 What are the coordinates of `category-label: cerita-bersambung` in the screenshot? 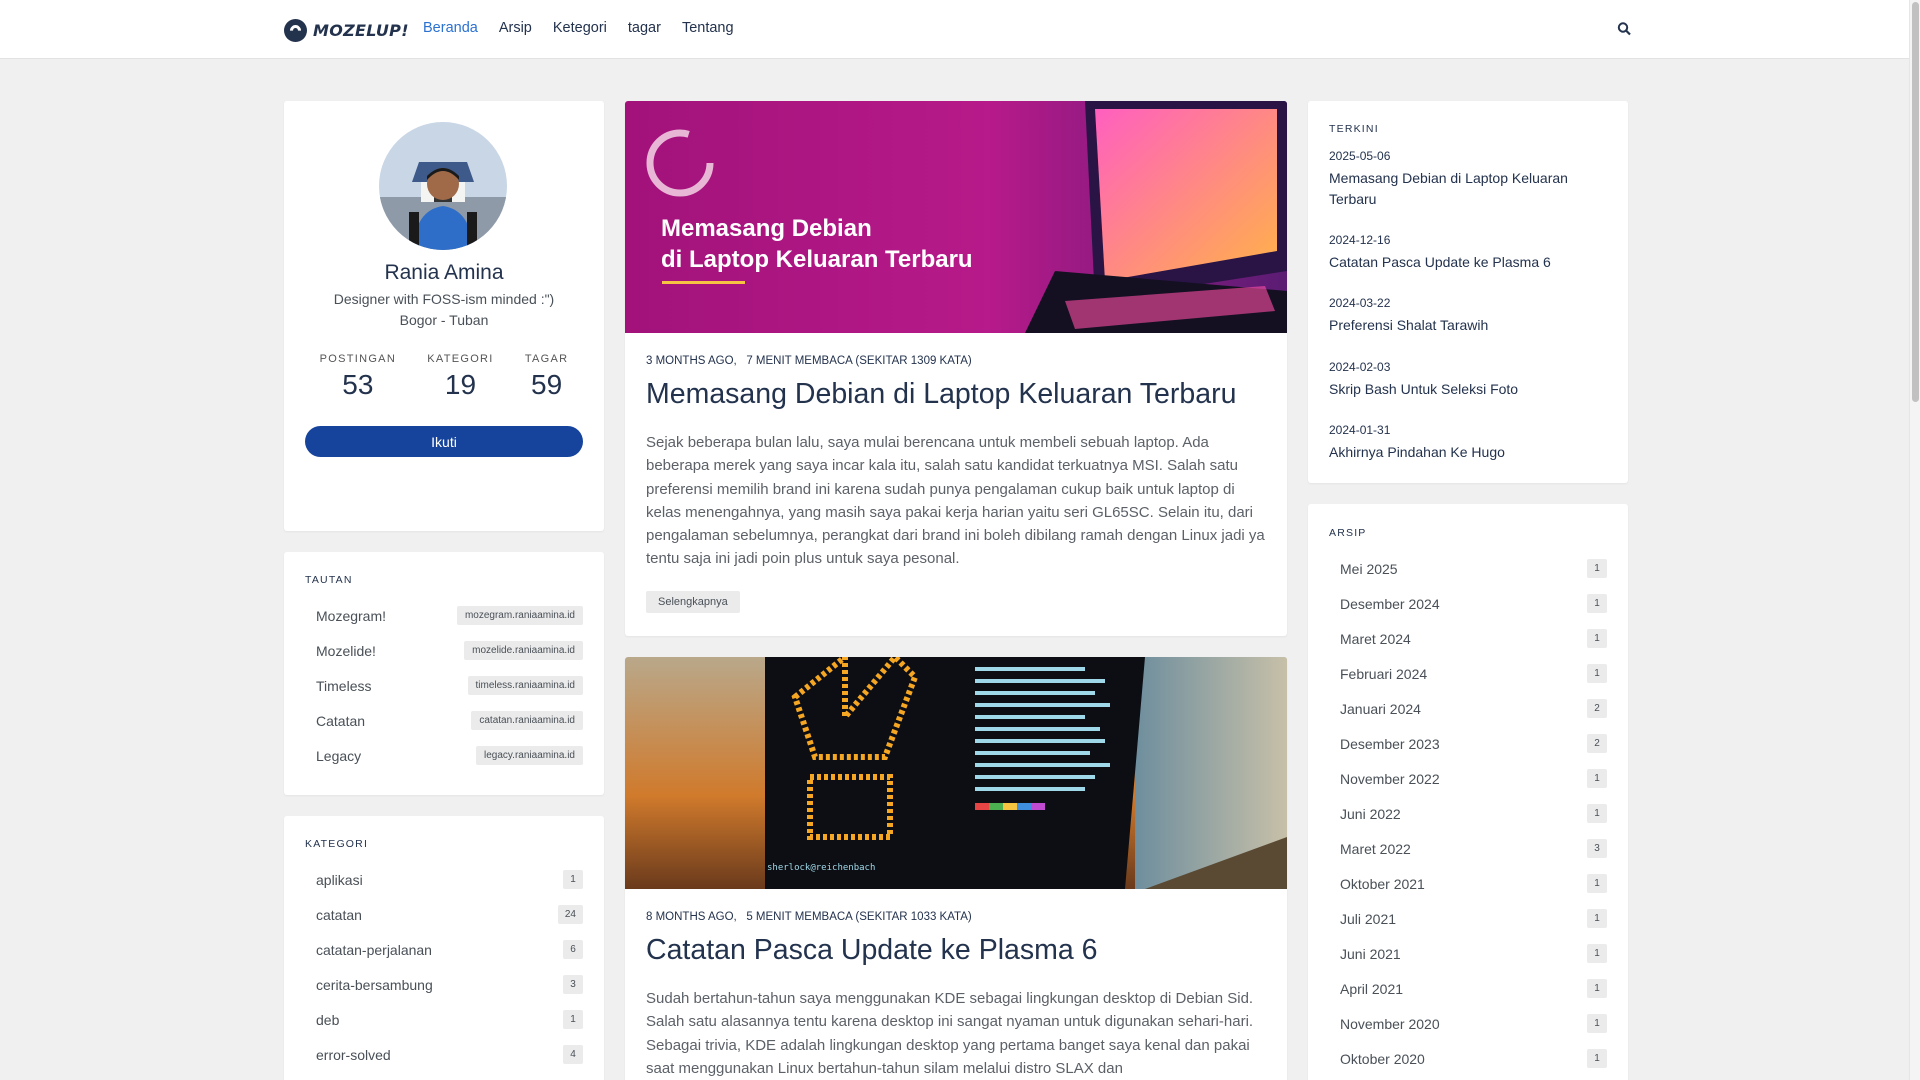 It's located at (374, 984).